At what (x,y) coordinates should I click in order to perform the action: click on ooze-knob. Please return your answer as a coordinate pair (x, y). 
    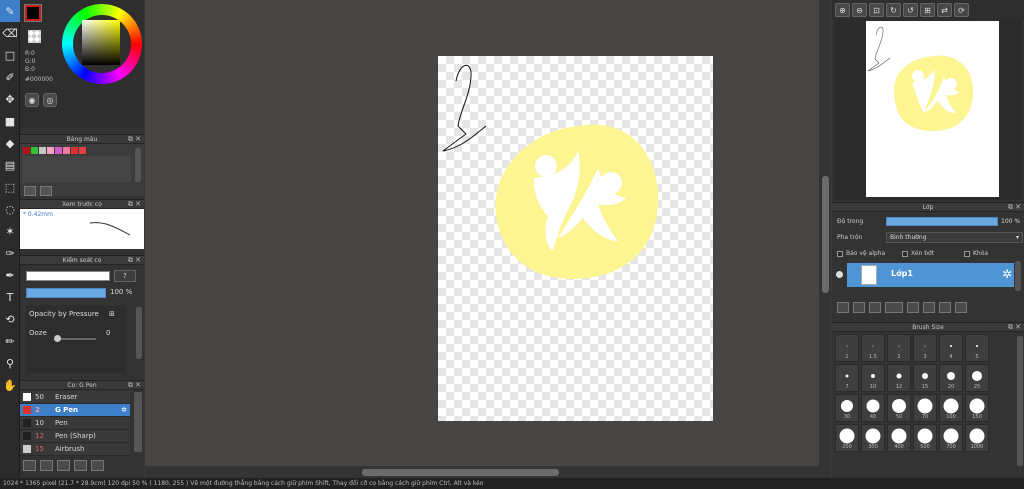
    Looking at the image, I should click on (57, 338).